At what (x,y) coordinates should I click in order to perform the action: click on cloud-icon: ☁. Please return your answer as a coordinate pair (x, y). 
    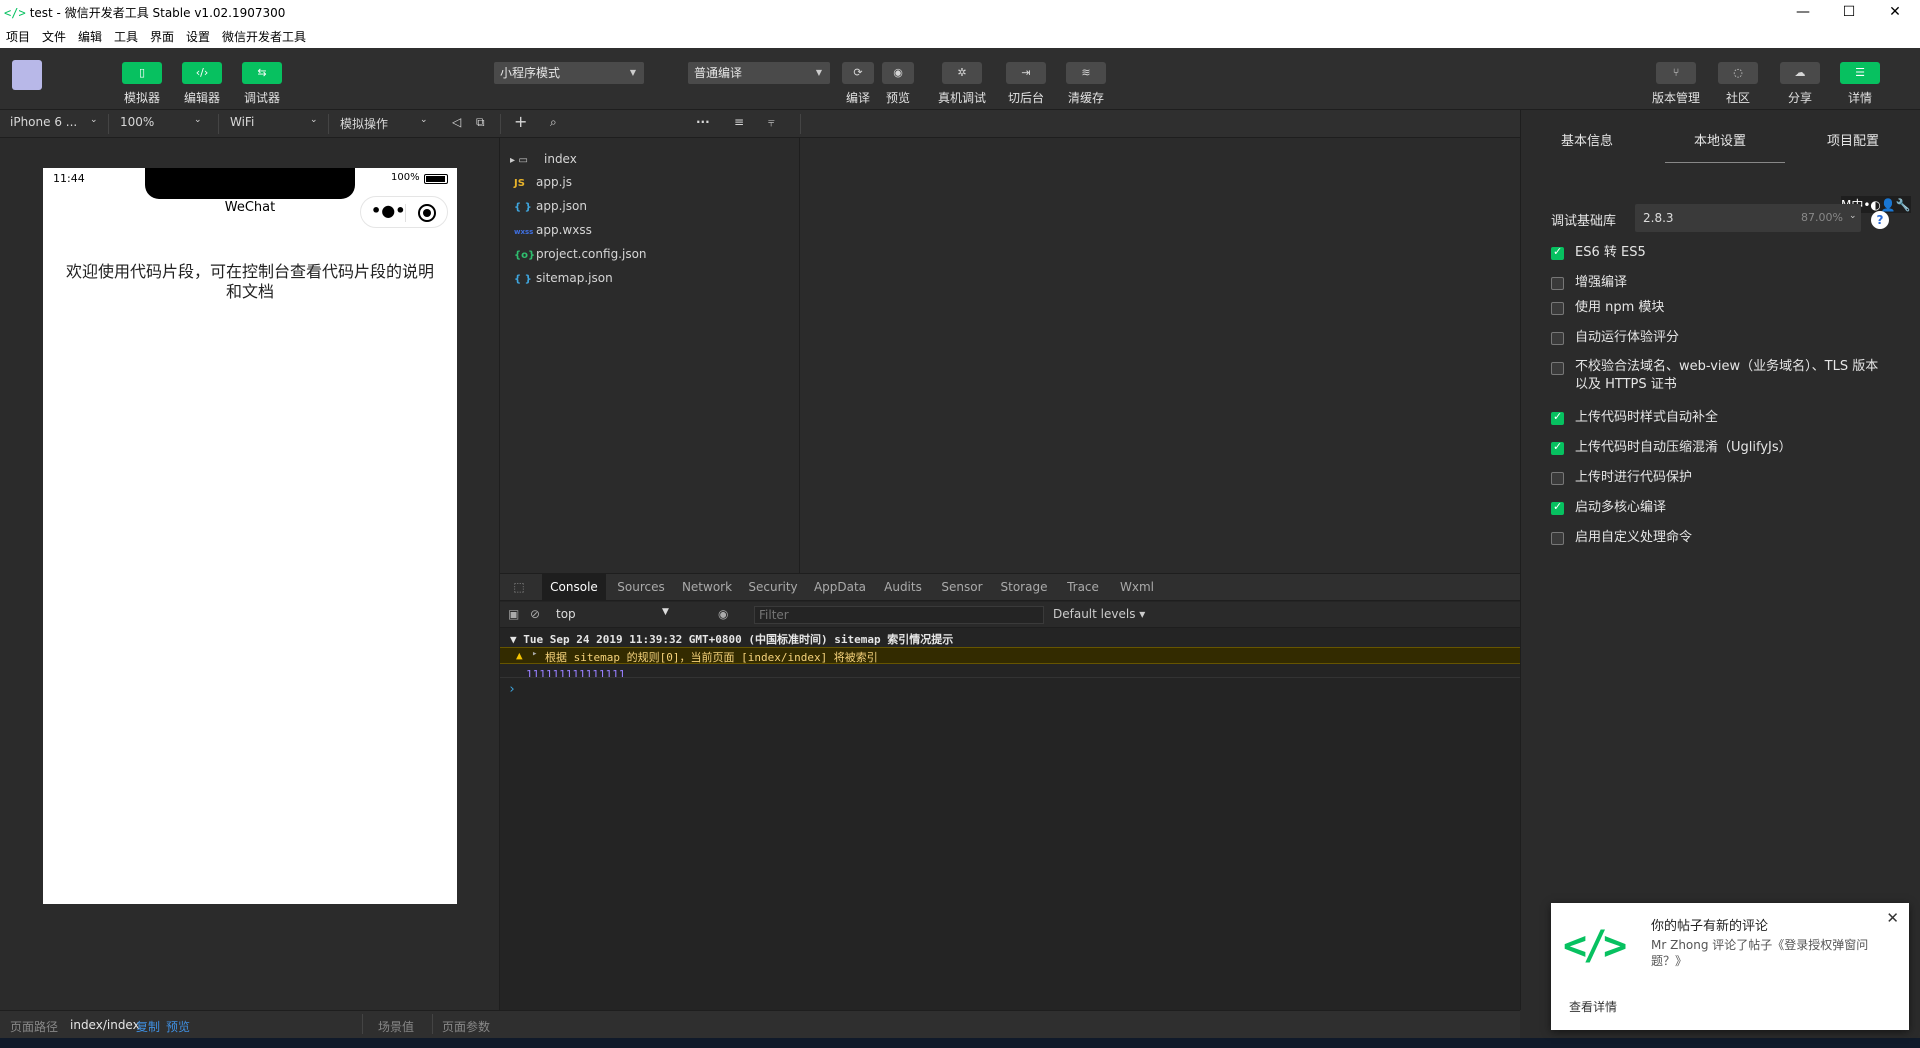
    Looking at the image, I should click on (1800, 73).